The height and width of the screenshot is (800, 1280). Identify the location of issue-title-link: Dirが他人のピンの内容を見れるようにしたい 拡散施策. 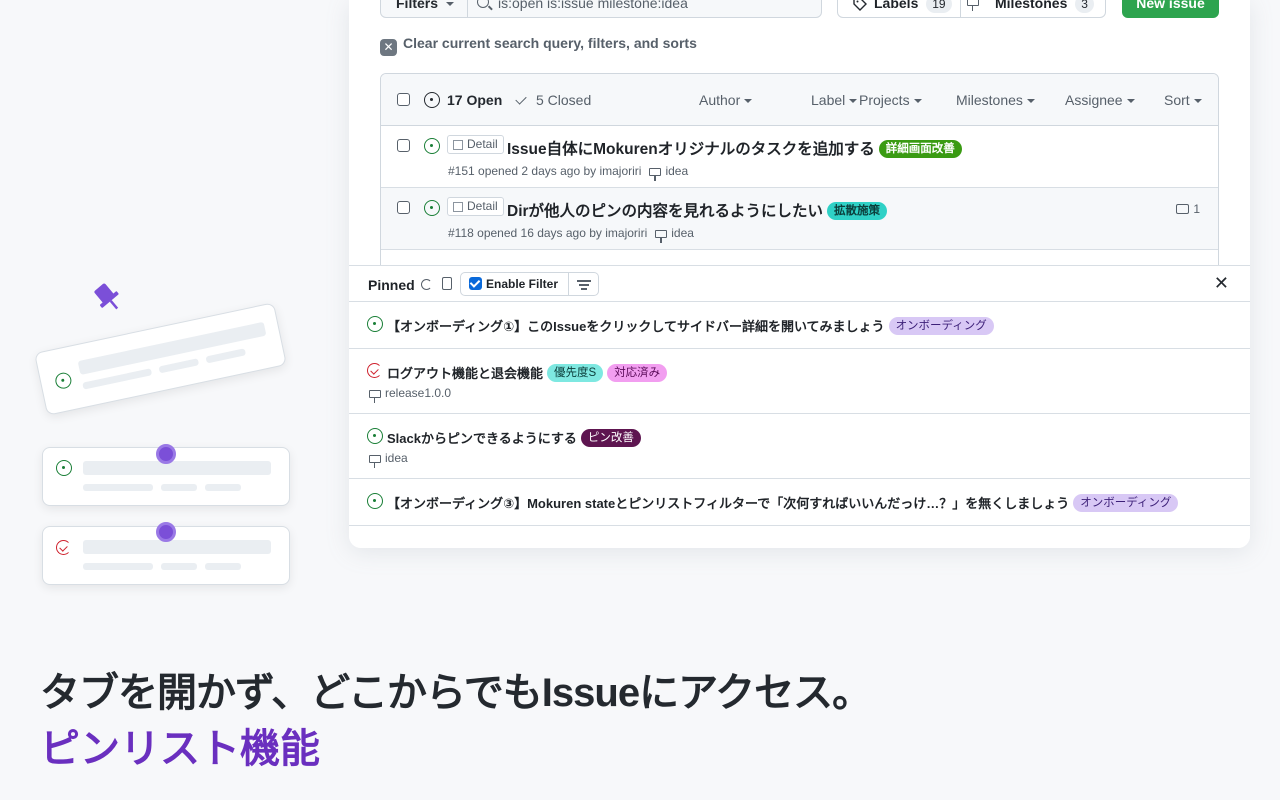
(697, 210).